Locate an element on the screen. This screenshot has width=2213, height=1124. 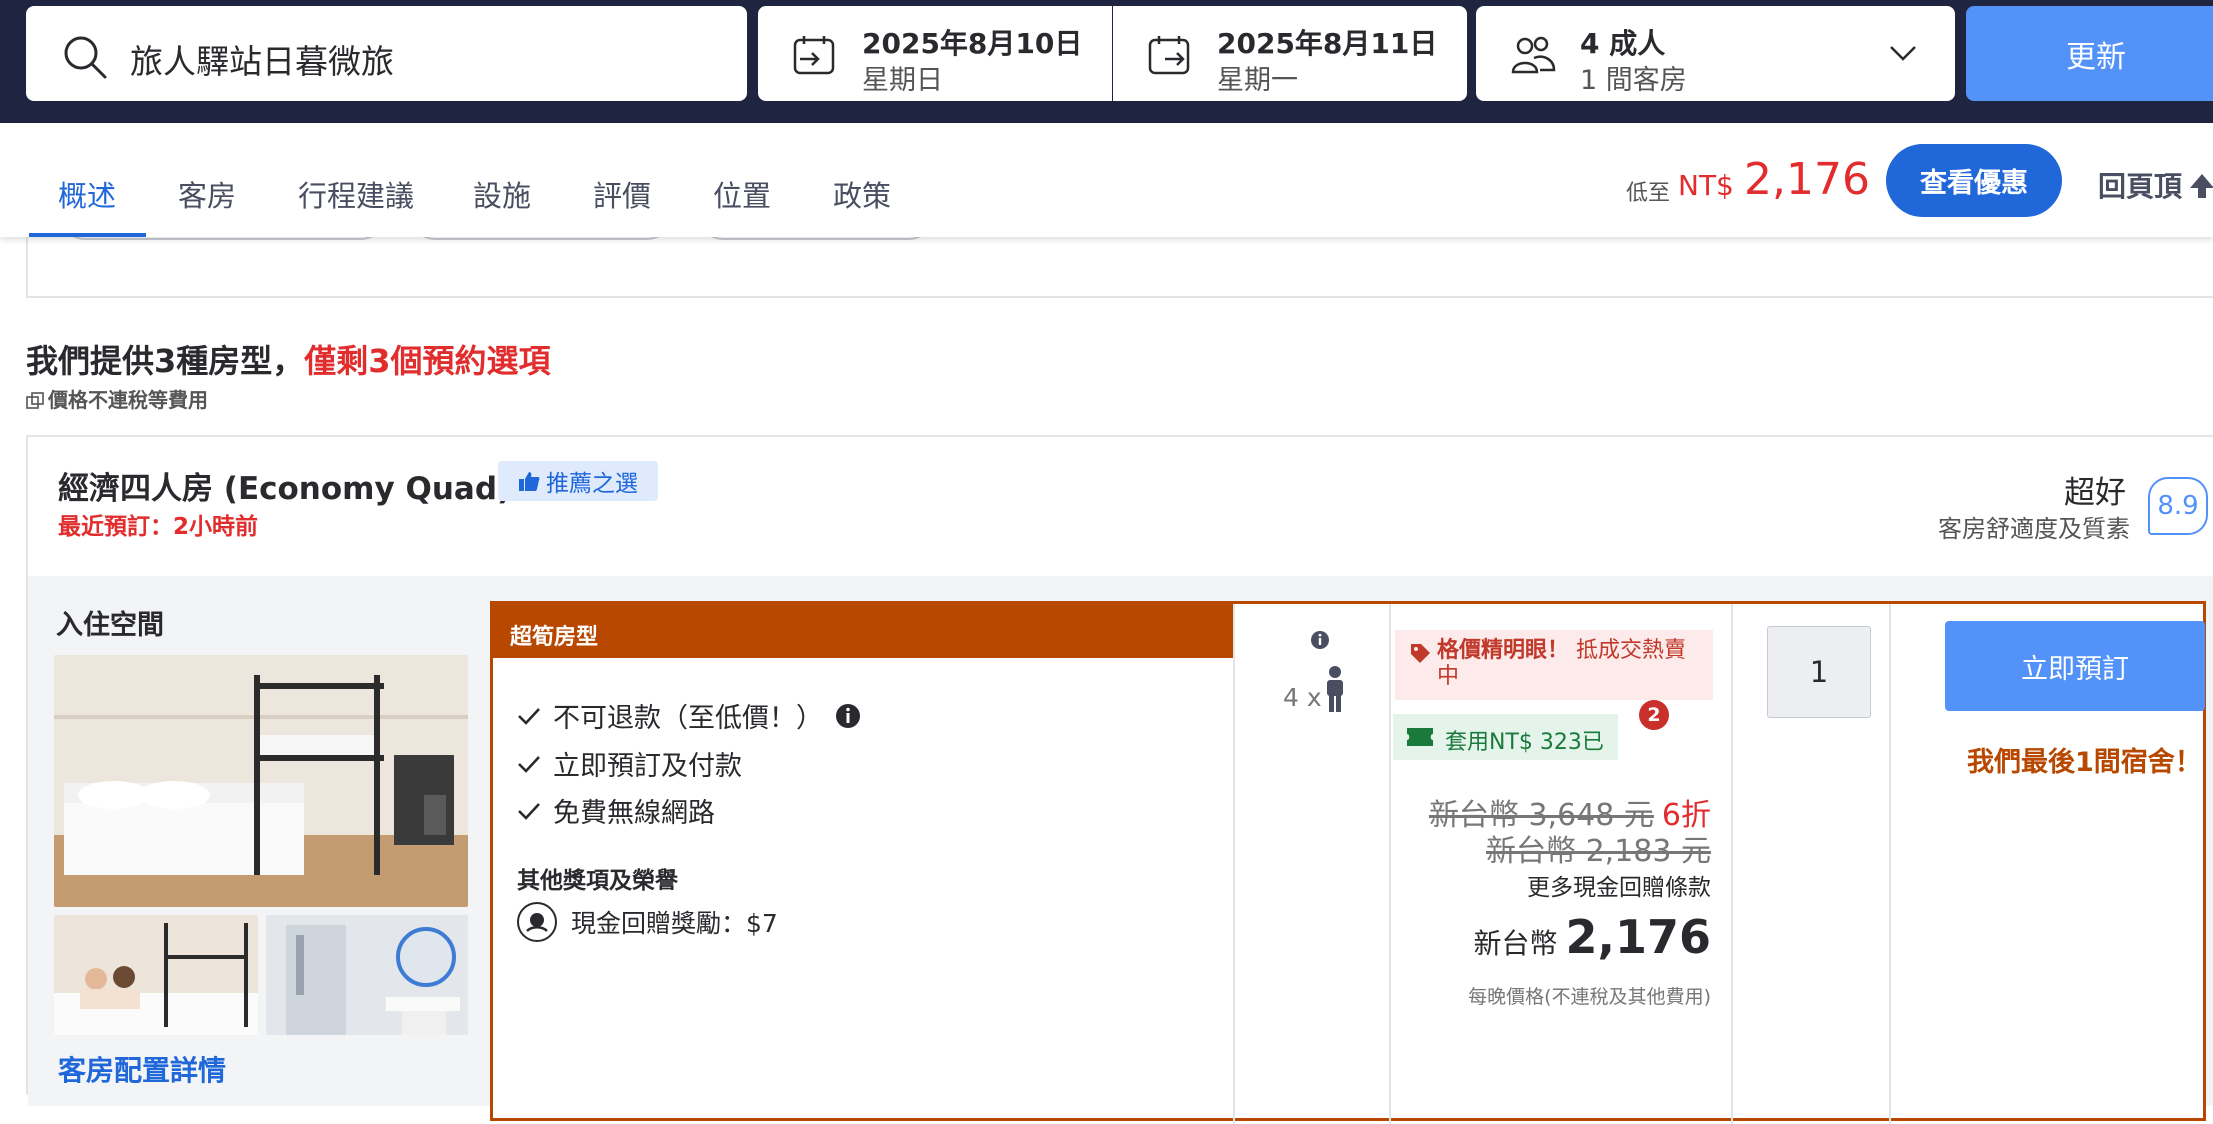
book-now-button: 立即預訂 is located at coordinates (2075, 666).